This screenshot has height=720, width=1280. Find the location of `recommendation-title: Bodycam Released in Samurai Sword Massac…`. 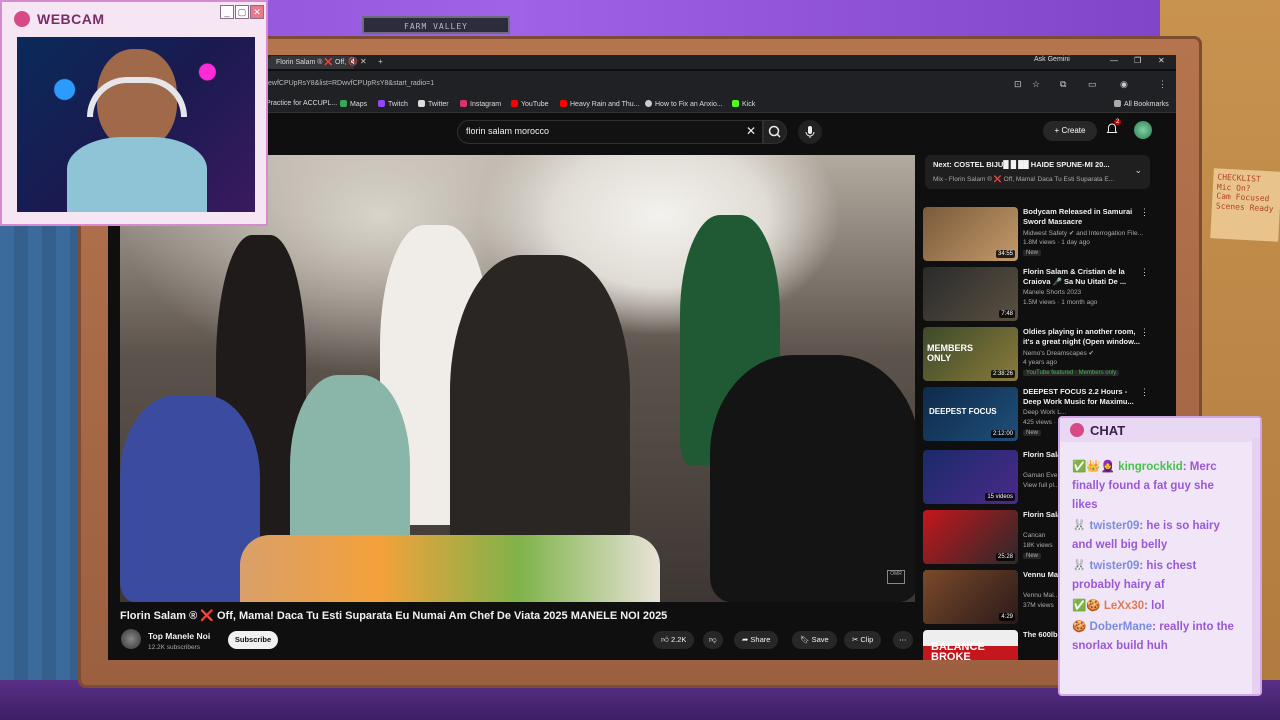

recommendation-title: Bodycam Released in Samurai Sword Massac… is located at coordinates (1082, 217).